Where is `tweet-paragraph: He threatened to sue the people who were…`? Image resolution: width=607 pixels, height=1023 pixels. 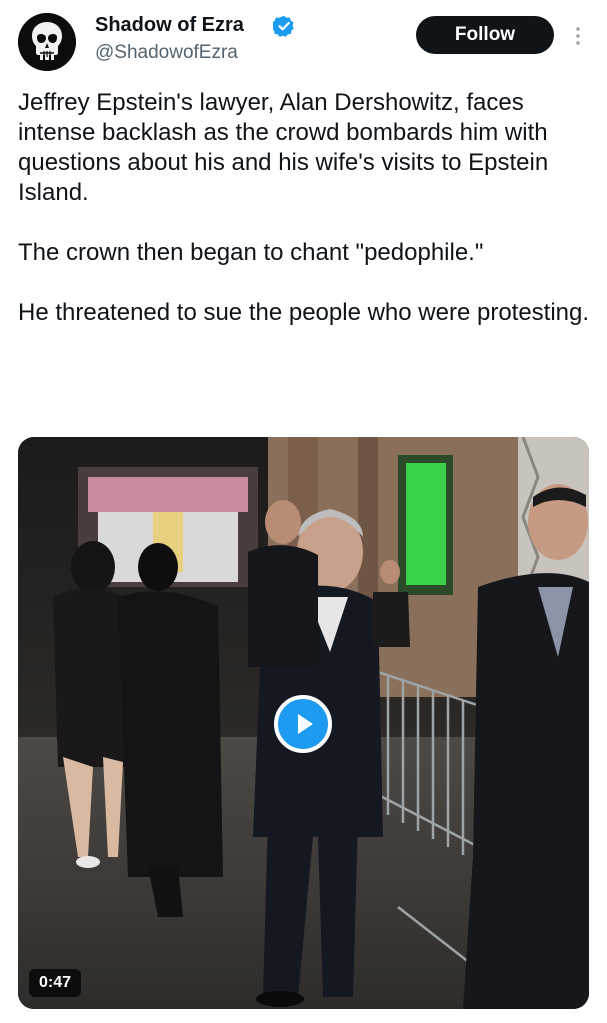
tweet-paragraph: He threatened to sue the people who were… is located at coordinates (304, 312).